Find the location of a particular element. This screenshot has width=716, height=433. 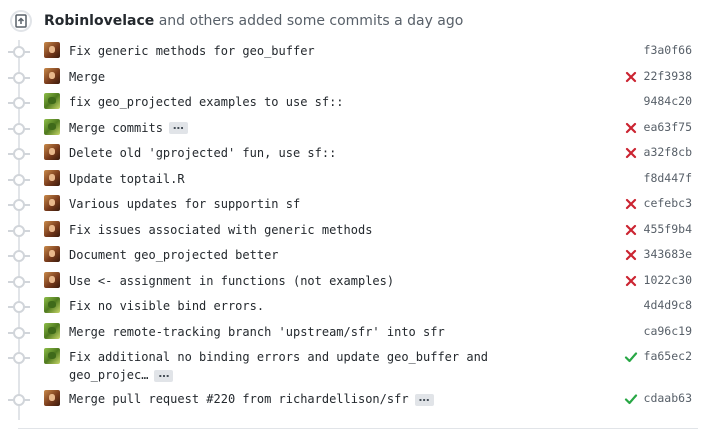

commit-message-text: fix geo_projected examples to use sf:: is located at coordinates (206, 102).